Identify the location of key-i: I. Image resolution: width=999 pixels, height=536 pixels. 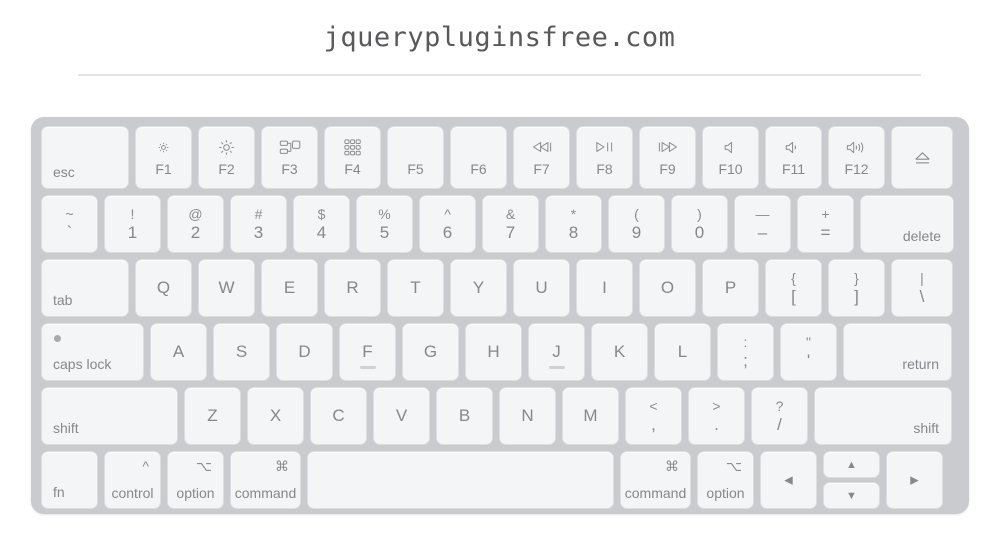
(604, 288).